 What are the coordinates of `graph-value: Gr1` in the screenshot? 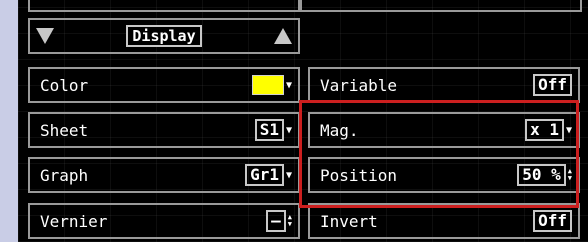 It's located at (264, 175).